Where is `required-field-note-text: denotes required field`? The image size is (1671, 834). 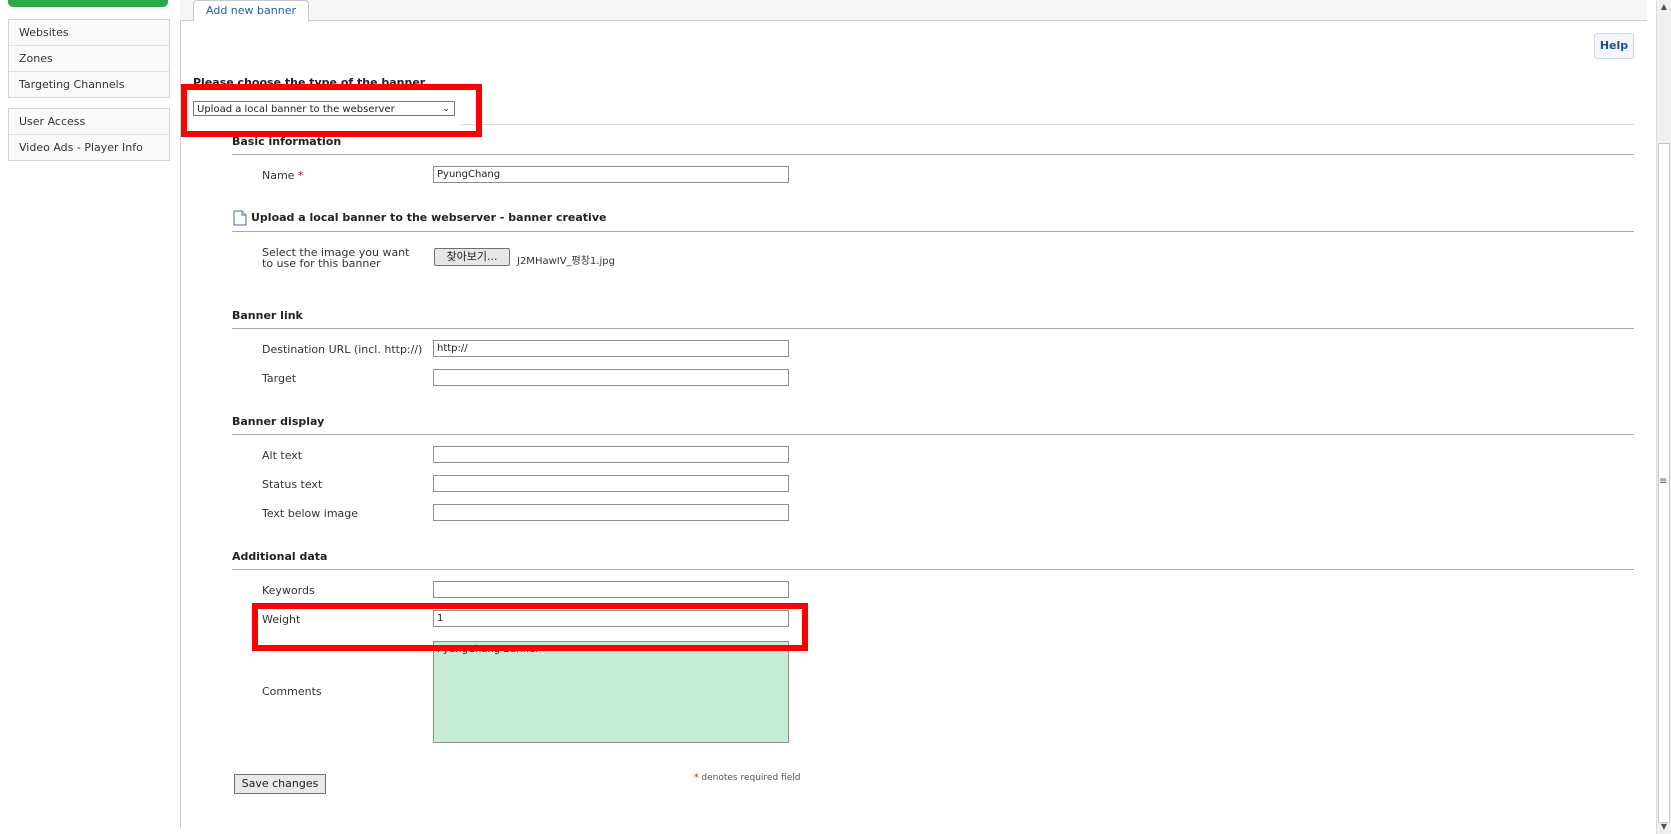 required-field-note-text: denotes required field is located at coordinates (751, 778).